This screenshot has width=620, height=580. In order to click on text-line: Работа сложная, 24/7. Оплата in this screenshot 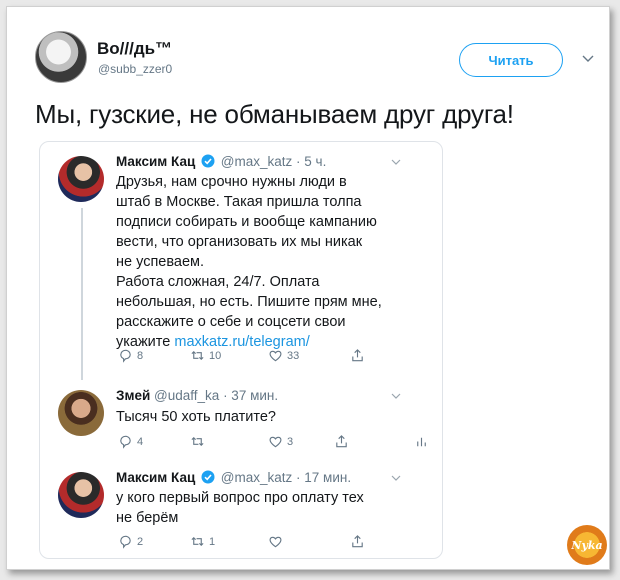, I will do `click(218, 282)`.